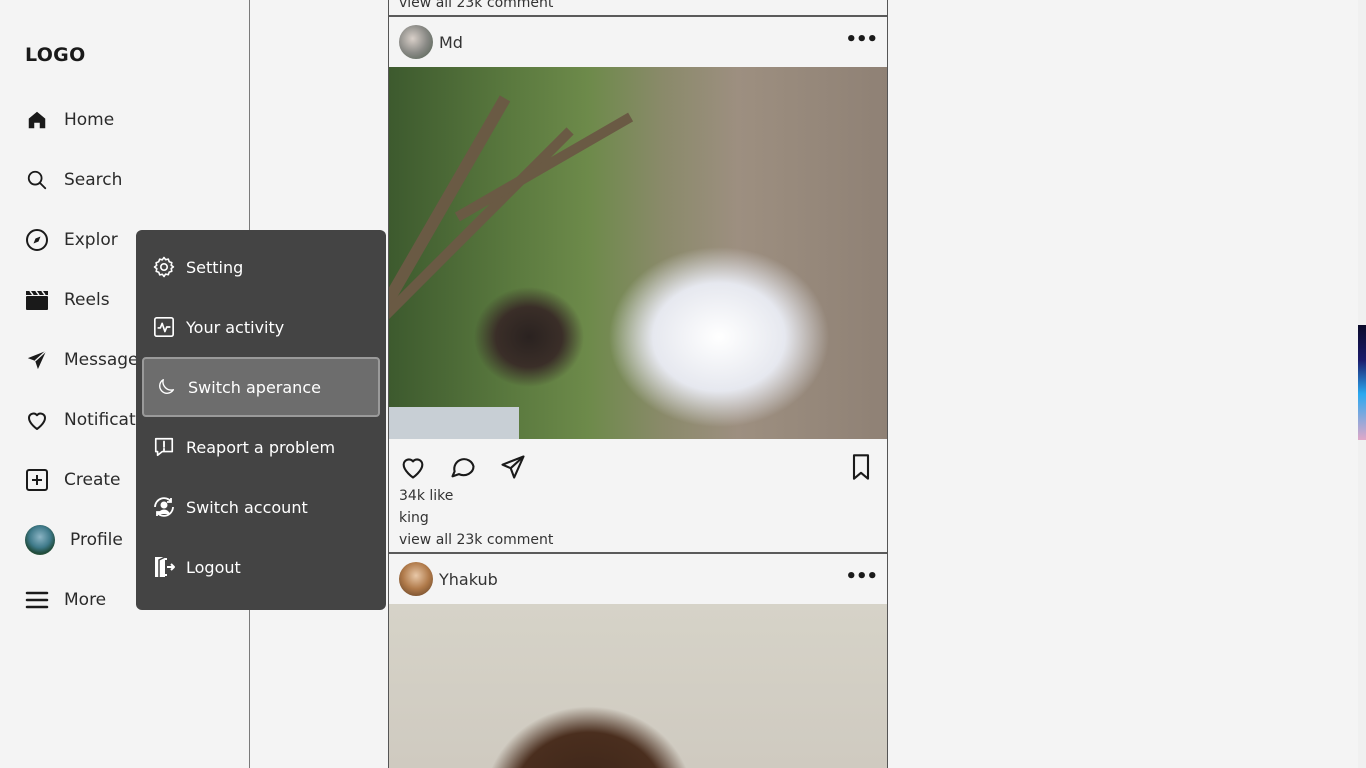 The height and width of the screenshot is (768, 1366). What do you see at coordinates (89, 120) in the screenshot?
I see `sidebar-item-label: Home` at bounding box center [89, 120].